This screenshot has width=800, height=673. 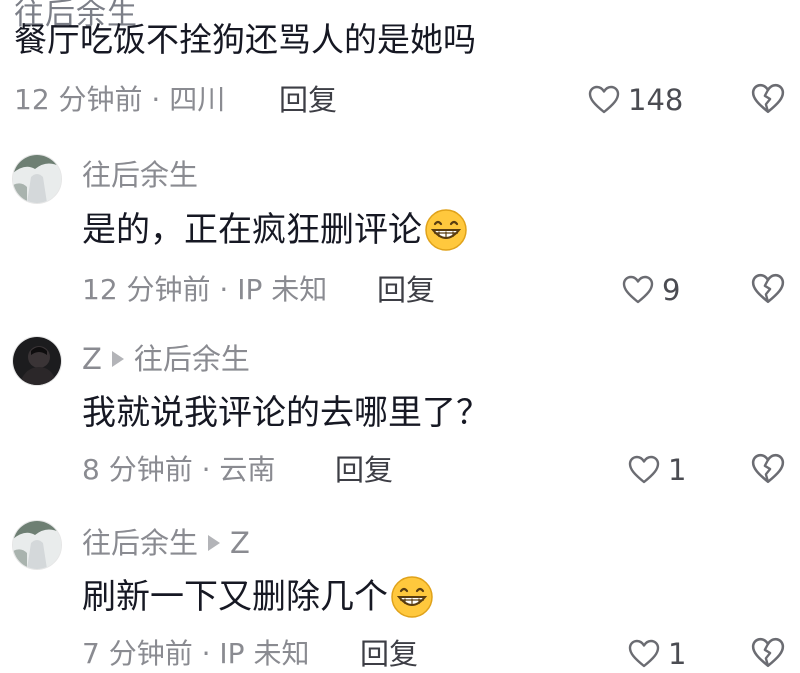 I want to click on comment-time-location: 8 分钟前 · 云南, so click(x=179, y=469).